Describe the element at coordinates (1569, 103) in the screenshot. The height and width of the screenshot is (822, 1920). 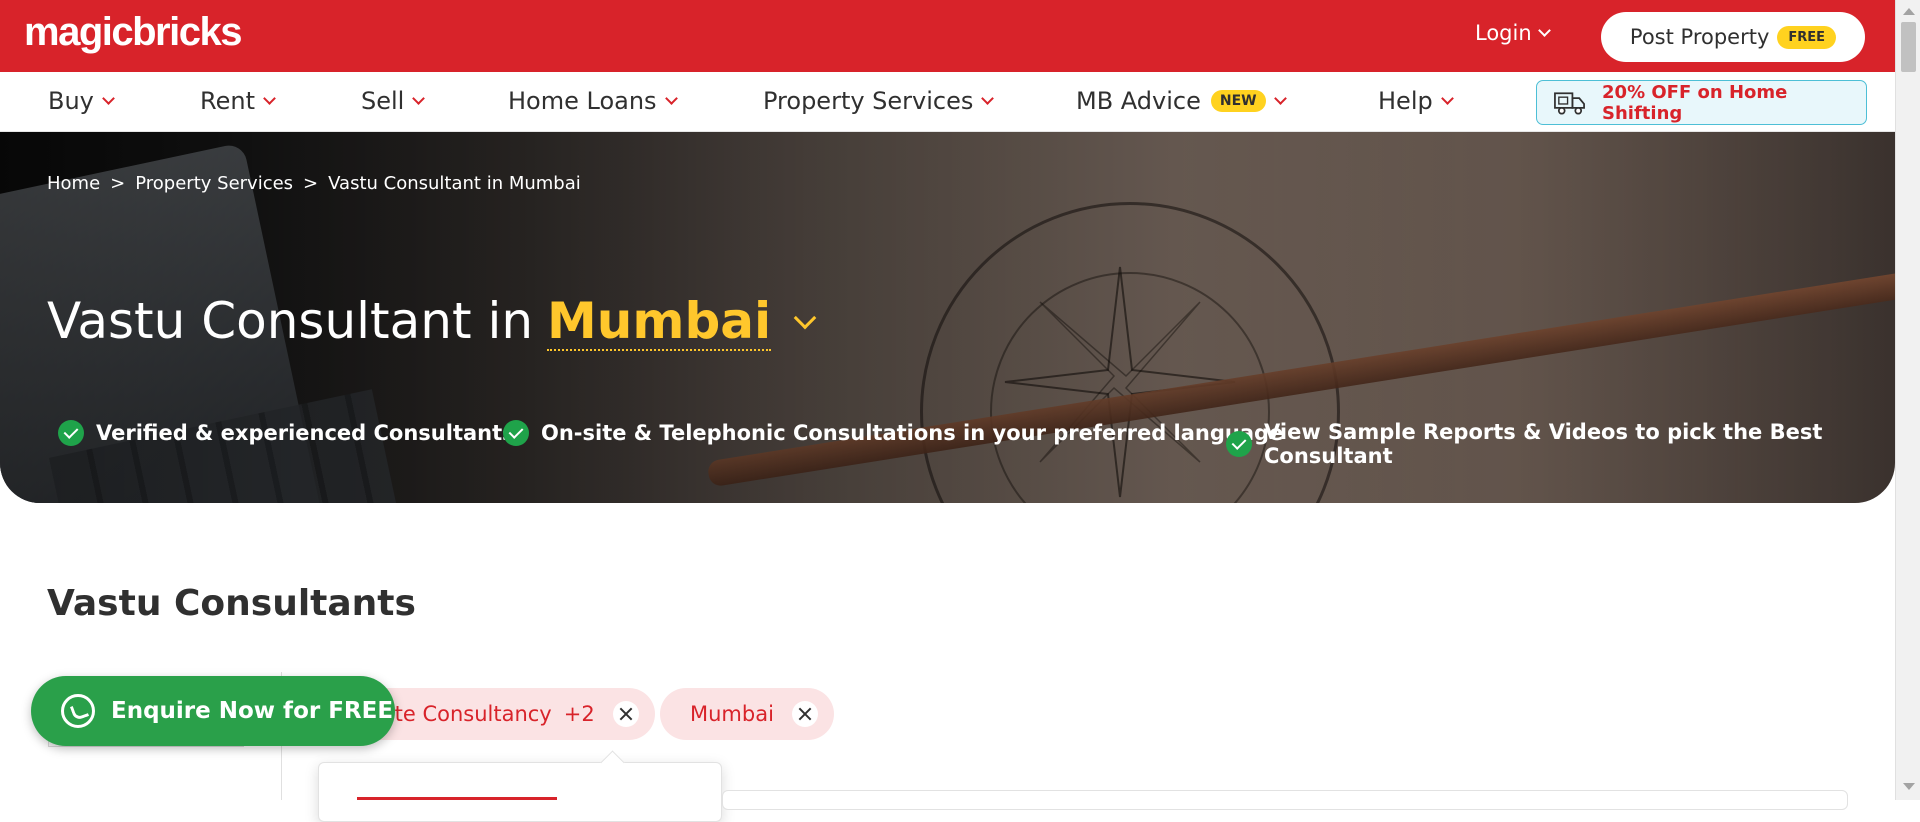
I see `truck-icon` at that location.